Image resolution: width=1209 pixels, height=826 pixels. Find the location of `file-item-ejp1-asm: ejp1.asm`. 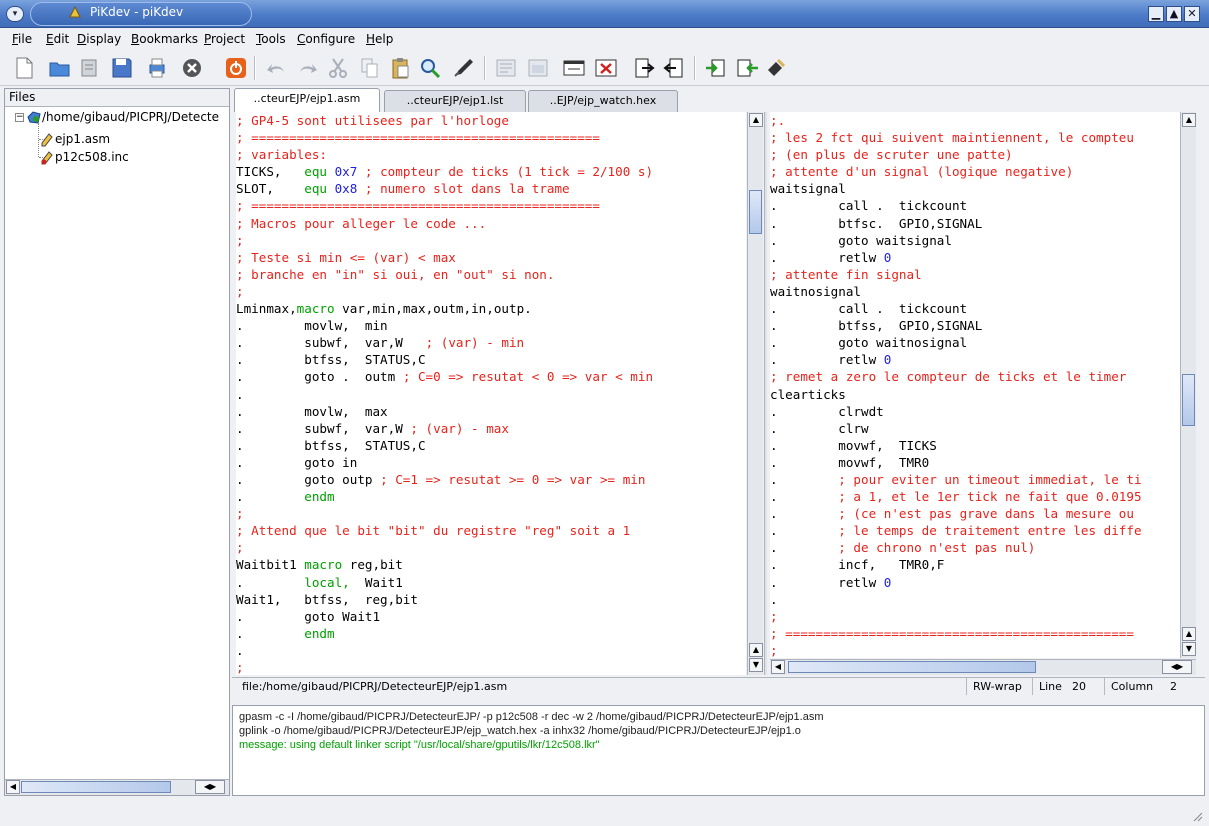

file-item-ejp1-asm: ejp1.asm is located at coordinates (74, 139).